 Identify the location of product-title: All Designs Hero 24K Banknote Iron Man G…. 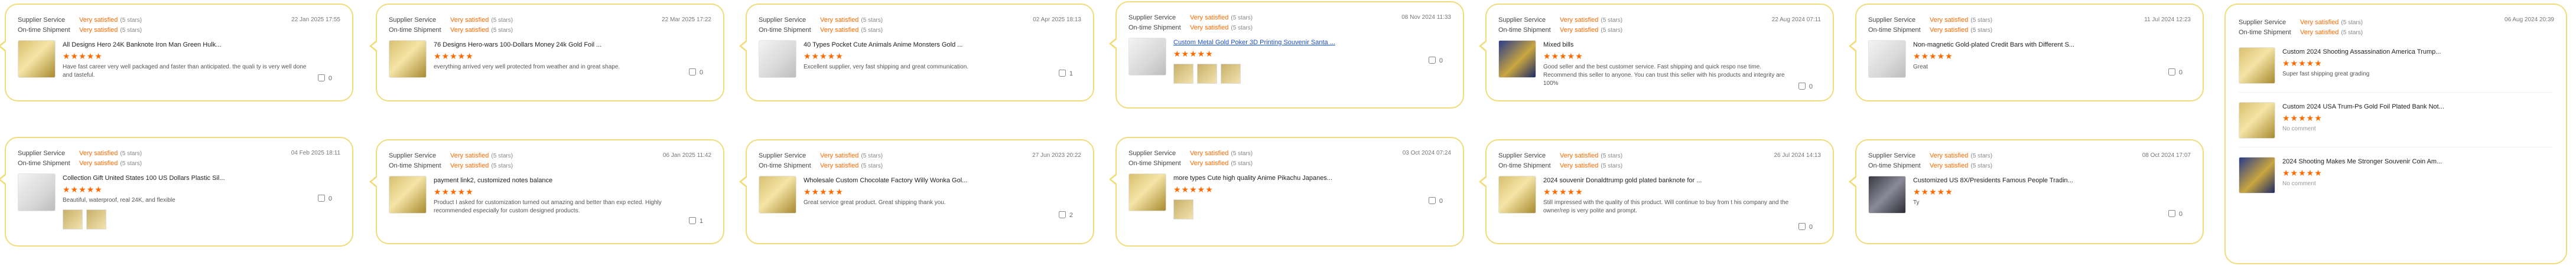
(202, 45).